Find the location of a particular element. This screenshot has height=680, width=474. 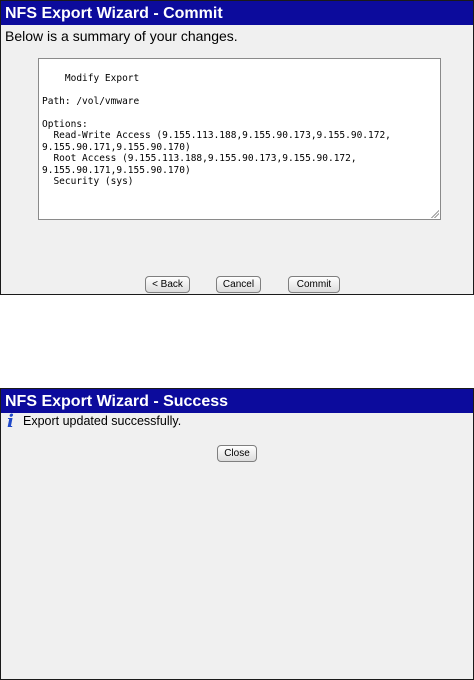

info-icon: i is located at coordinates (10, 421).